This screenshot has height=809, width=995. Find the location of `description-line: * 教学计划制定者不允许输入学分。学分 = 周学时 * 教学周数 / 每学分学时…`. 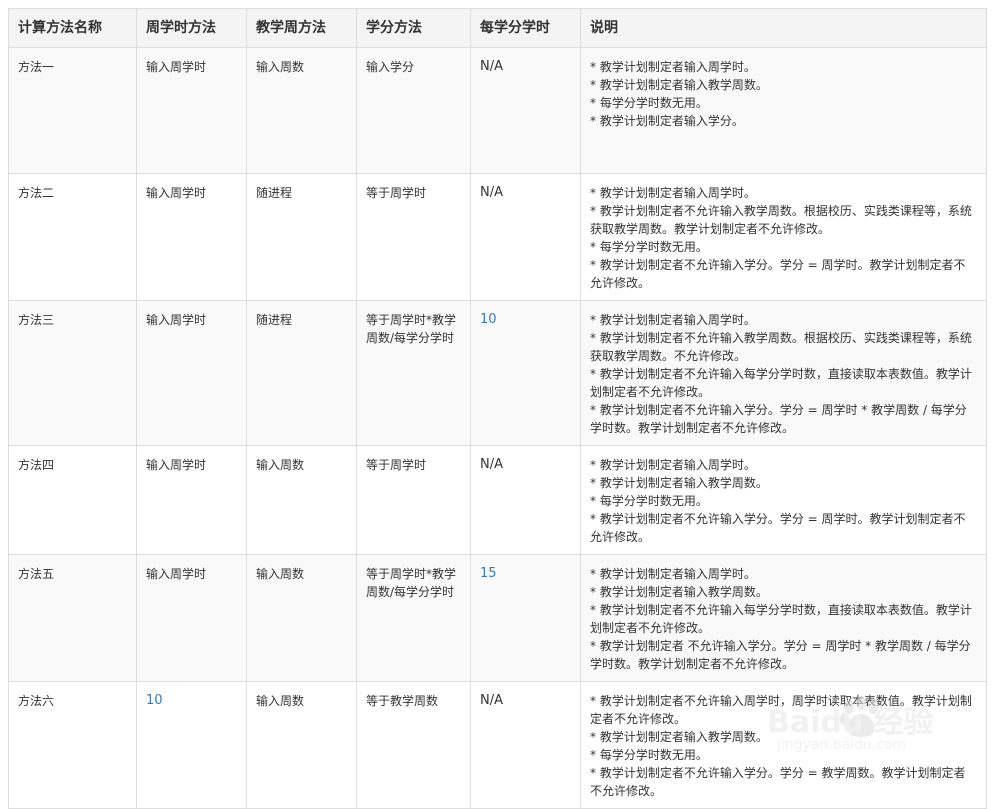

description-line: * 教学计划制定者不允许输入学分。学分 = 周学时 * 教学周数 / 每学分学时… is located at coordinates (778, 419).